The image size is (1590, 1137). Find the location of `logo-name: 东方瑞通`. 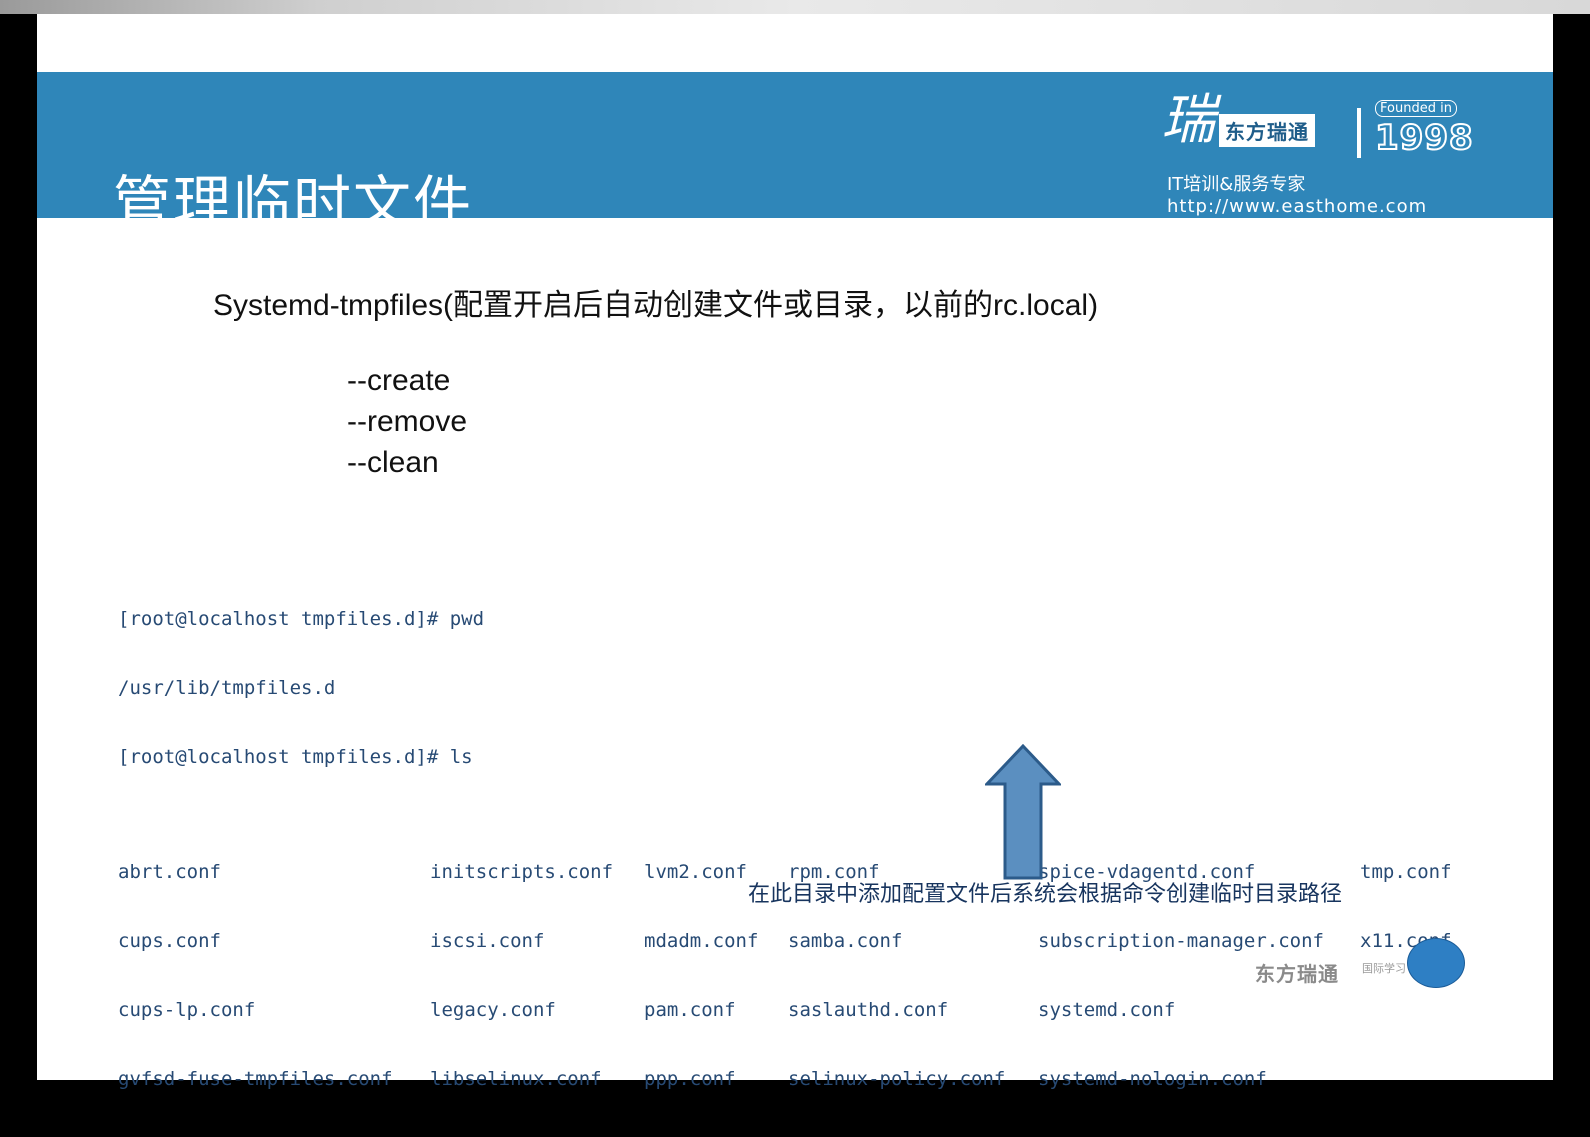

logo-name: 东方瑞通 is located at coordinates (1267, 130).